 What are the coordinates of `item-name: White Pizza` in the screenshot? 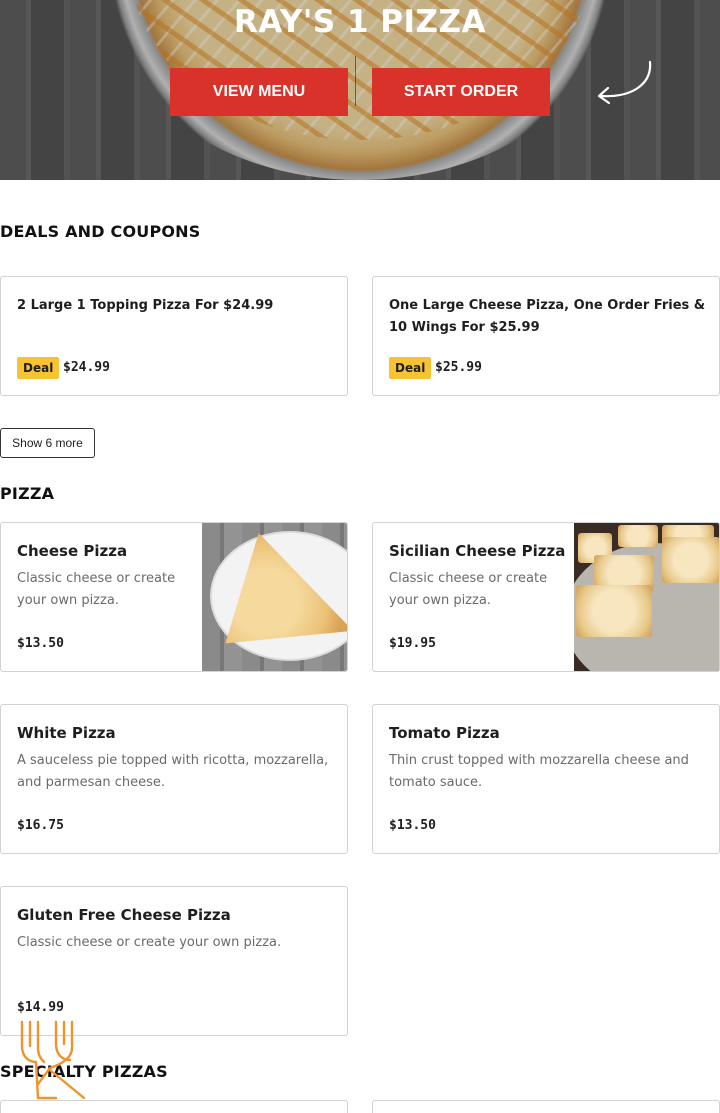 It's located at (66, 733).